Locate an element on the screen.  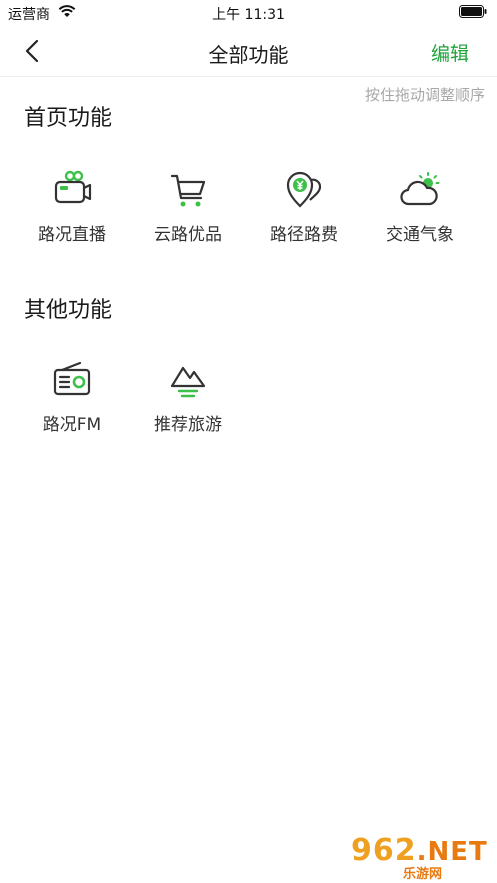
function-item-live-traffic: 路况直播 is located at coordinates (72, 210).